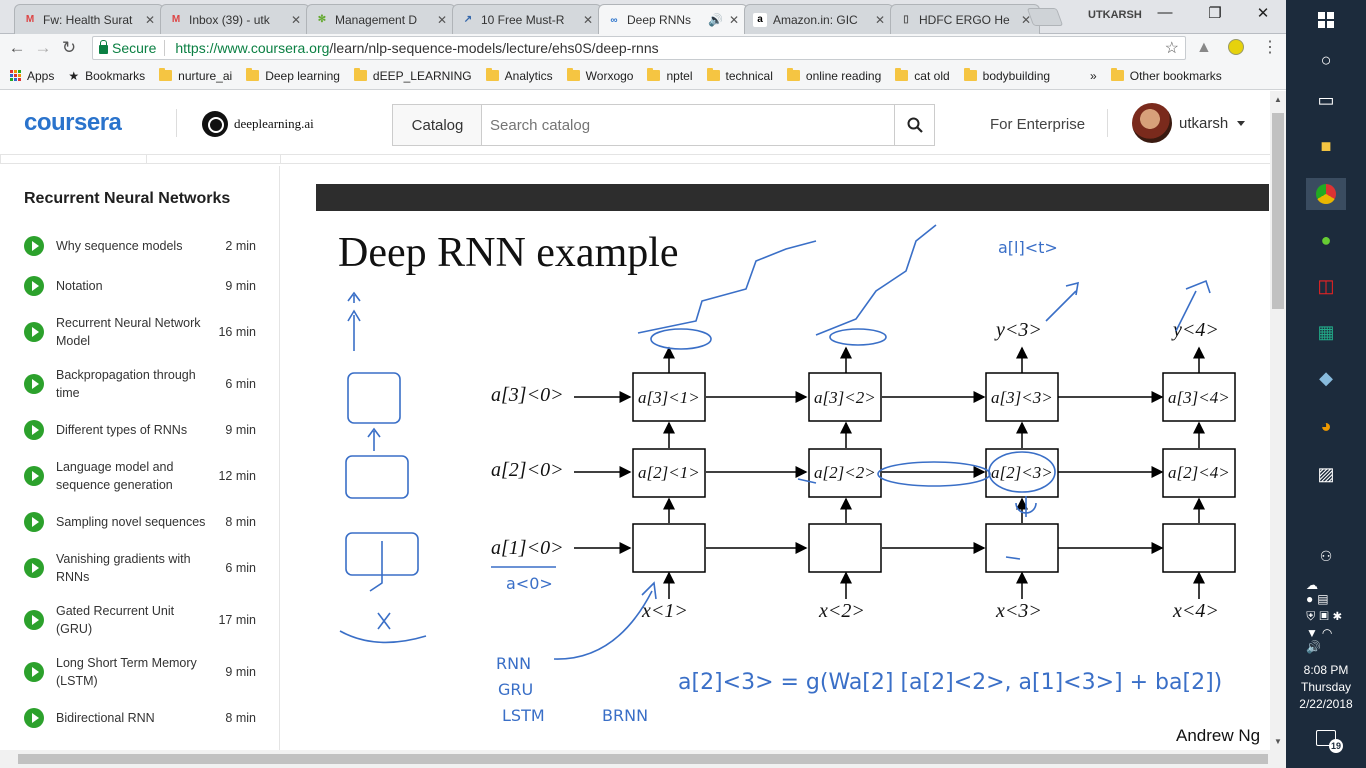 Image resolution: width=1366 pixels, height=768 pixels. I want to click on bookmark-folder: bodybuilding, so click(1006, 75).